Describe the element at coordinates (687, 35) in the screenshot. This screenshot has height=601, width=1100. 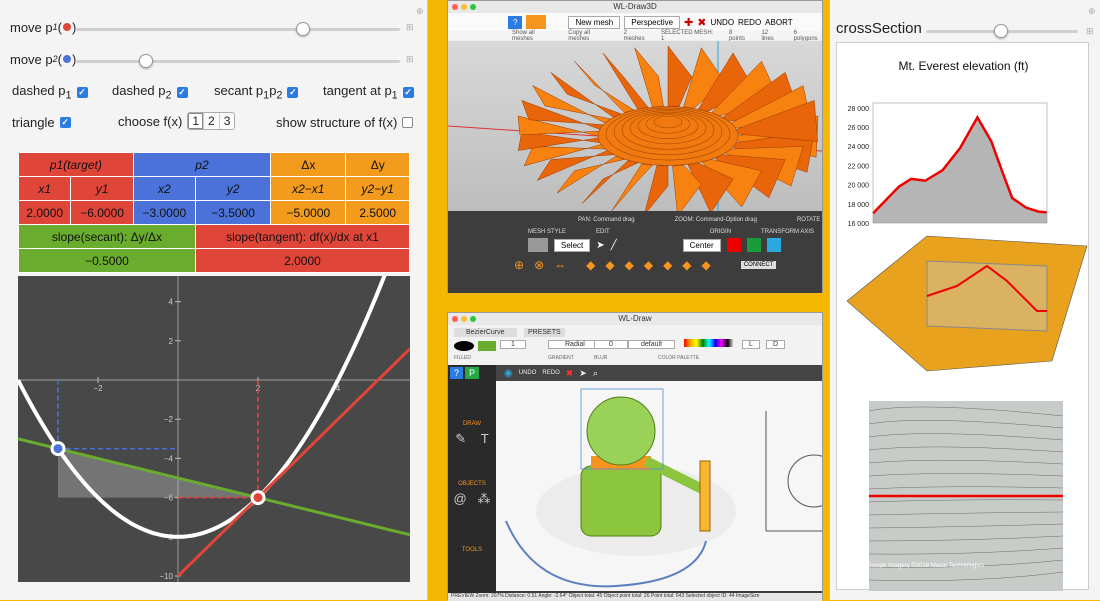
I see `selected-mesh: SELECTED MESH: 1` at that location.